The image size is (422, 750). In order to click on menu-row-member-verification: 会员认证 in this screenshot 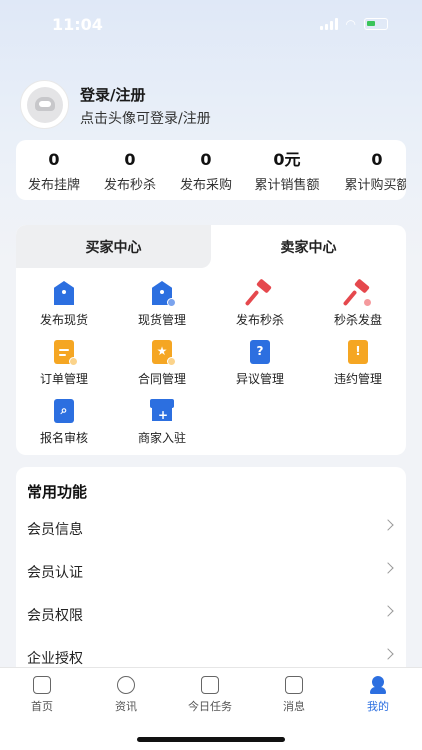, I will do `click(211, 571)`.